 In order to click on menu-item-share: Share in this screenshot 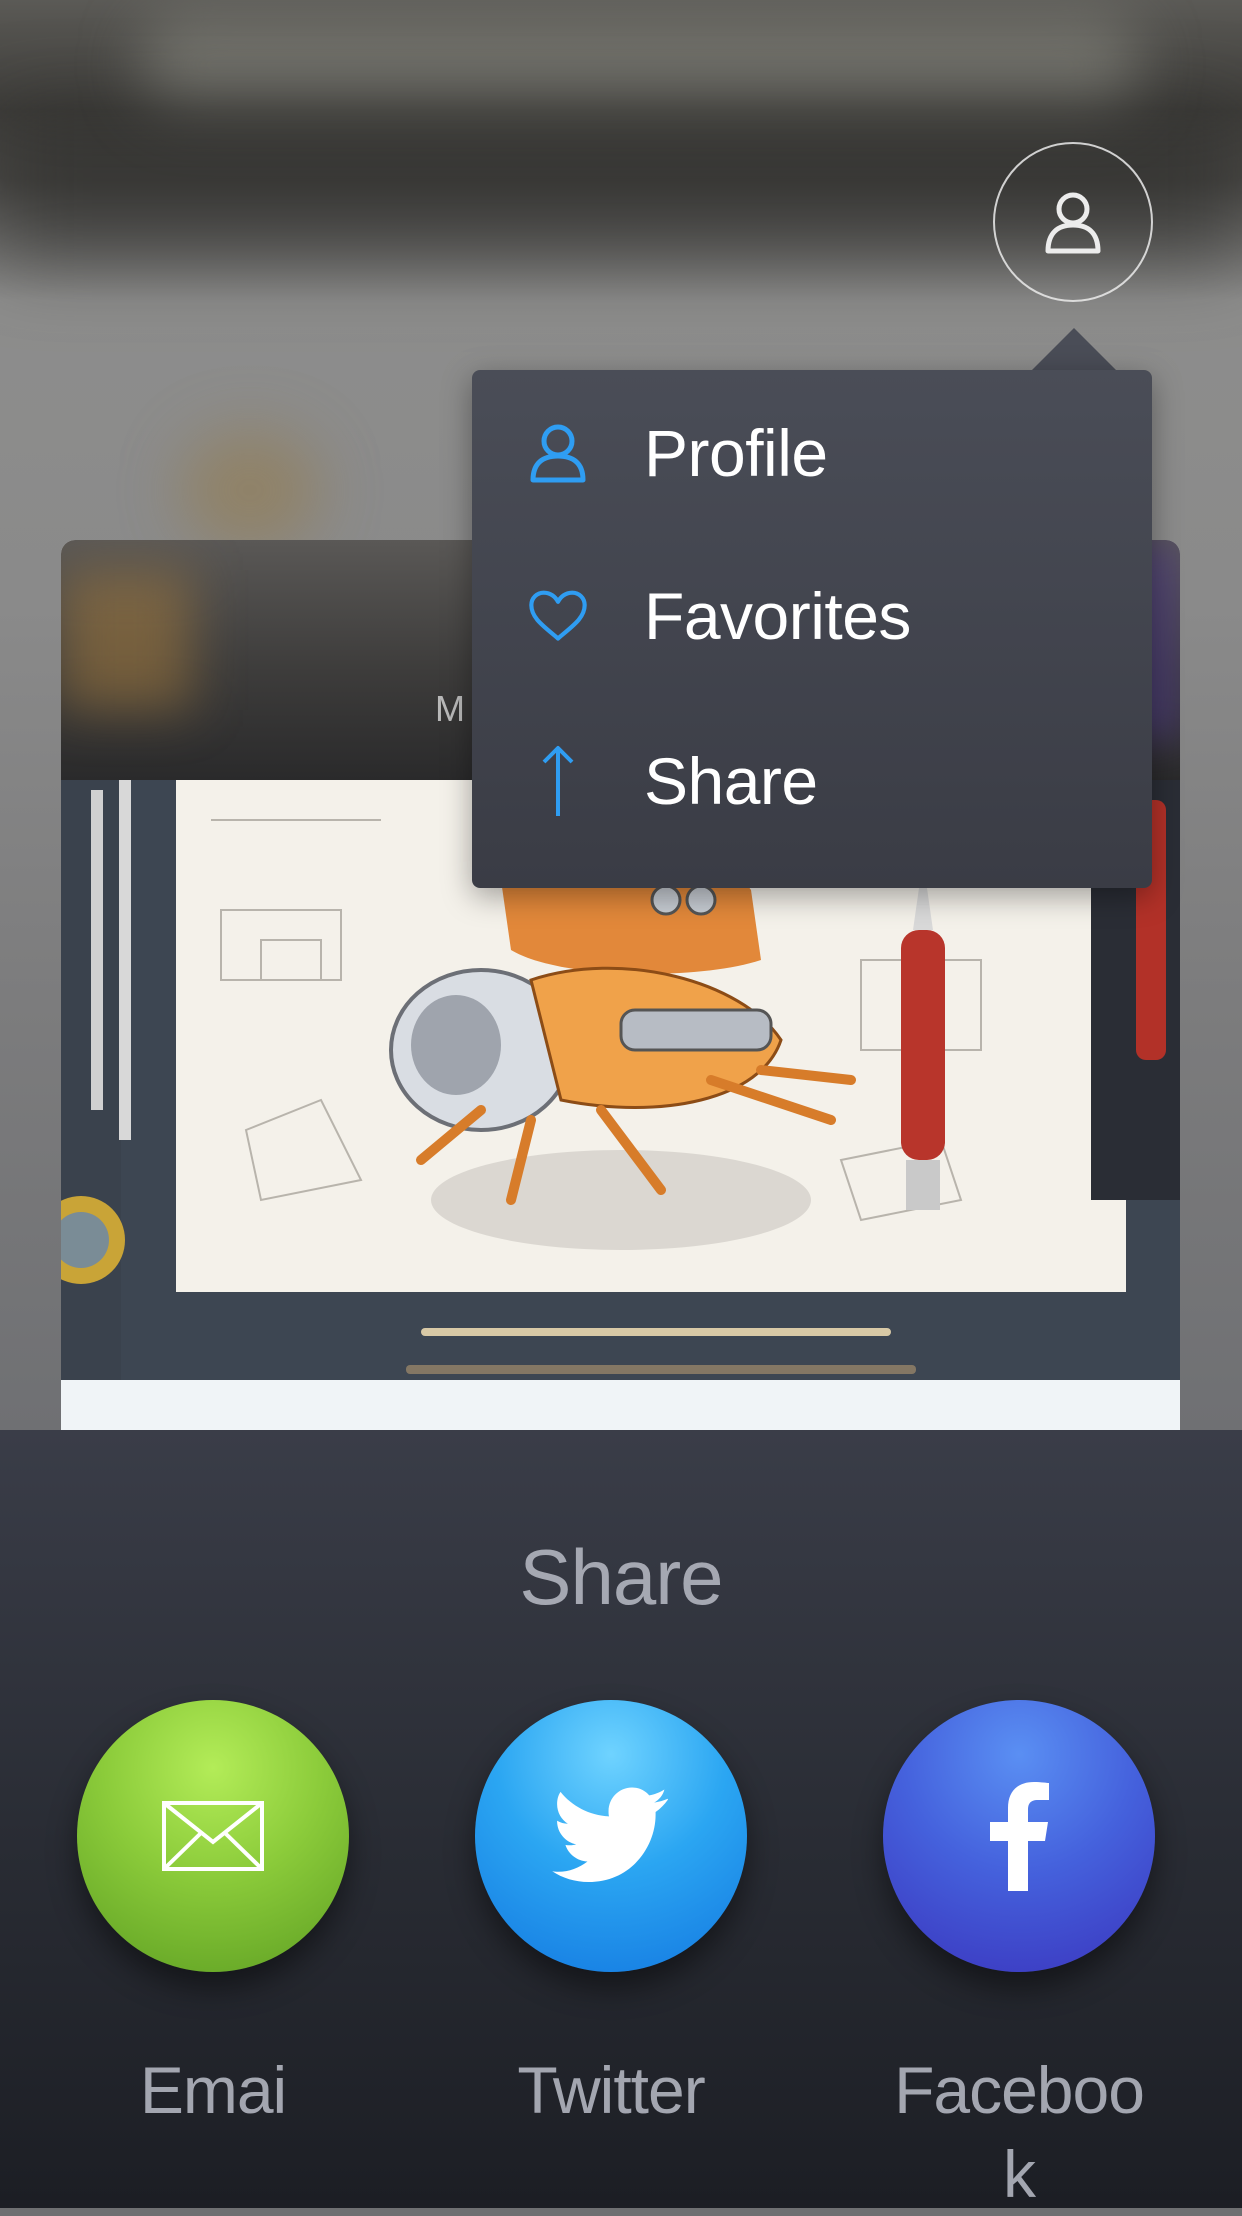, I will do `click(812, 780)`.